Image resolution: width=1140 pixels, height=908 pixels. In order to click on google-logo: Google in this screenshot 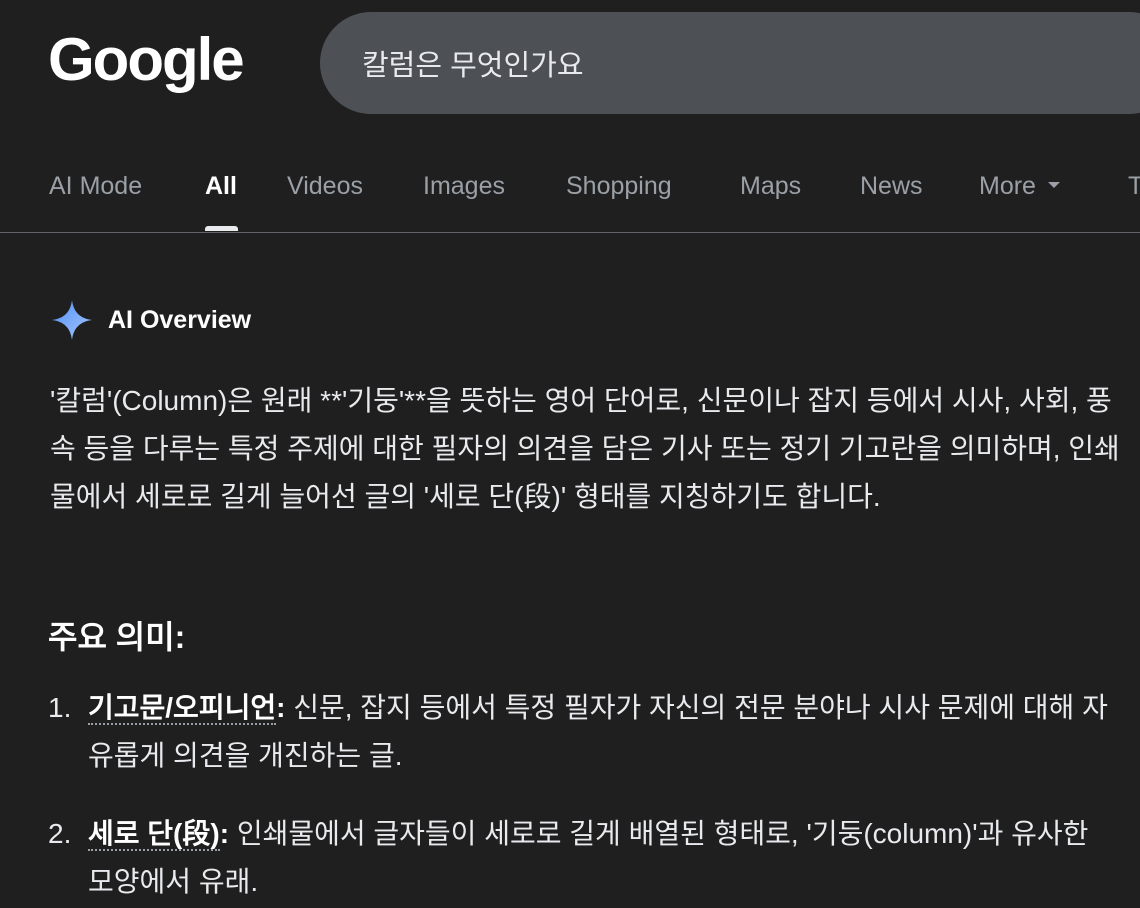, I will do `click(146, 60)`.